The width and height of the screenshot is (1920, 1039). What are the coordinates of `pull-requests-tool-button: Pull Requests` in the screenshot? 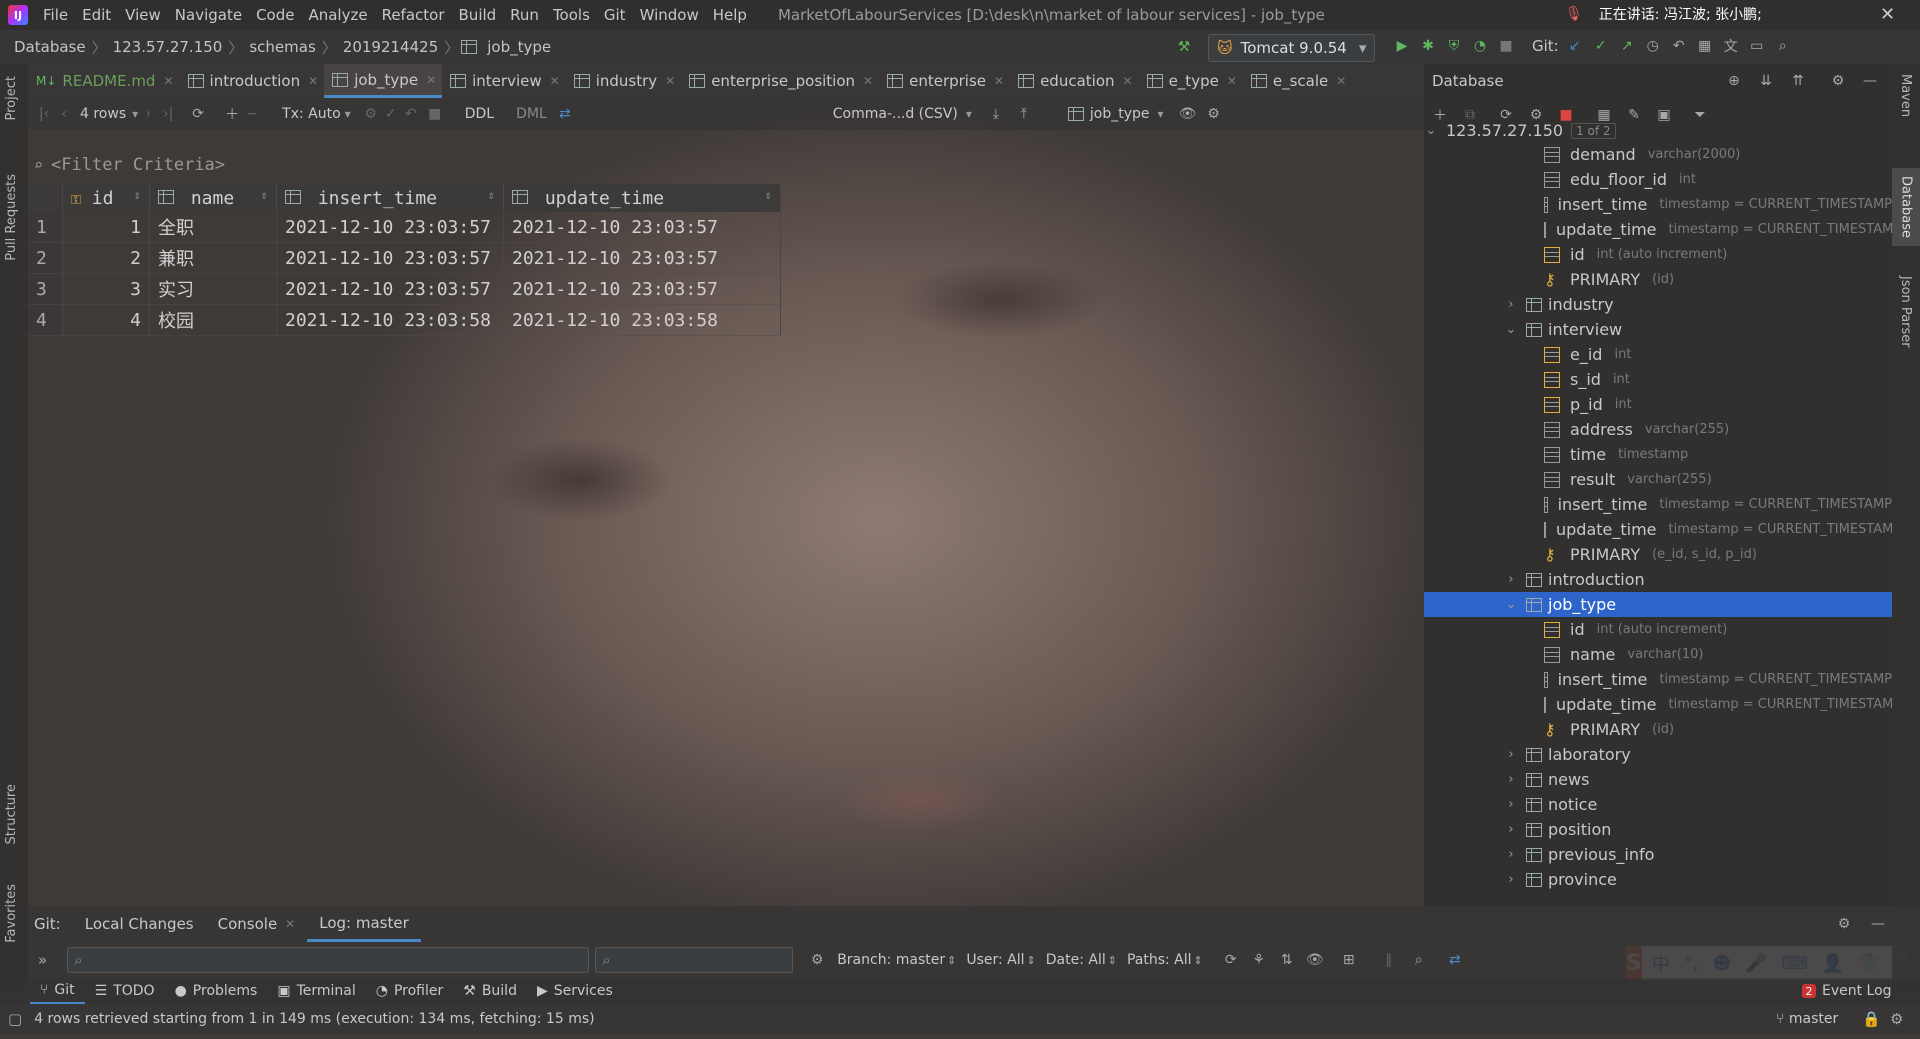 It's located at (11, 217).